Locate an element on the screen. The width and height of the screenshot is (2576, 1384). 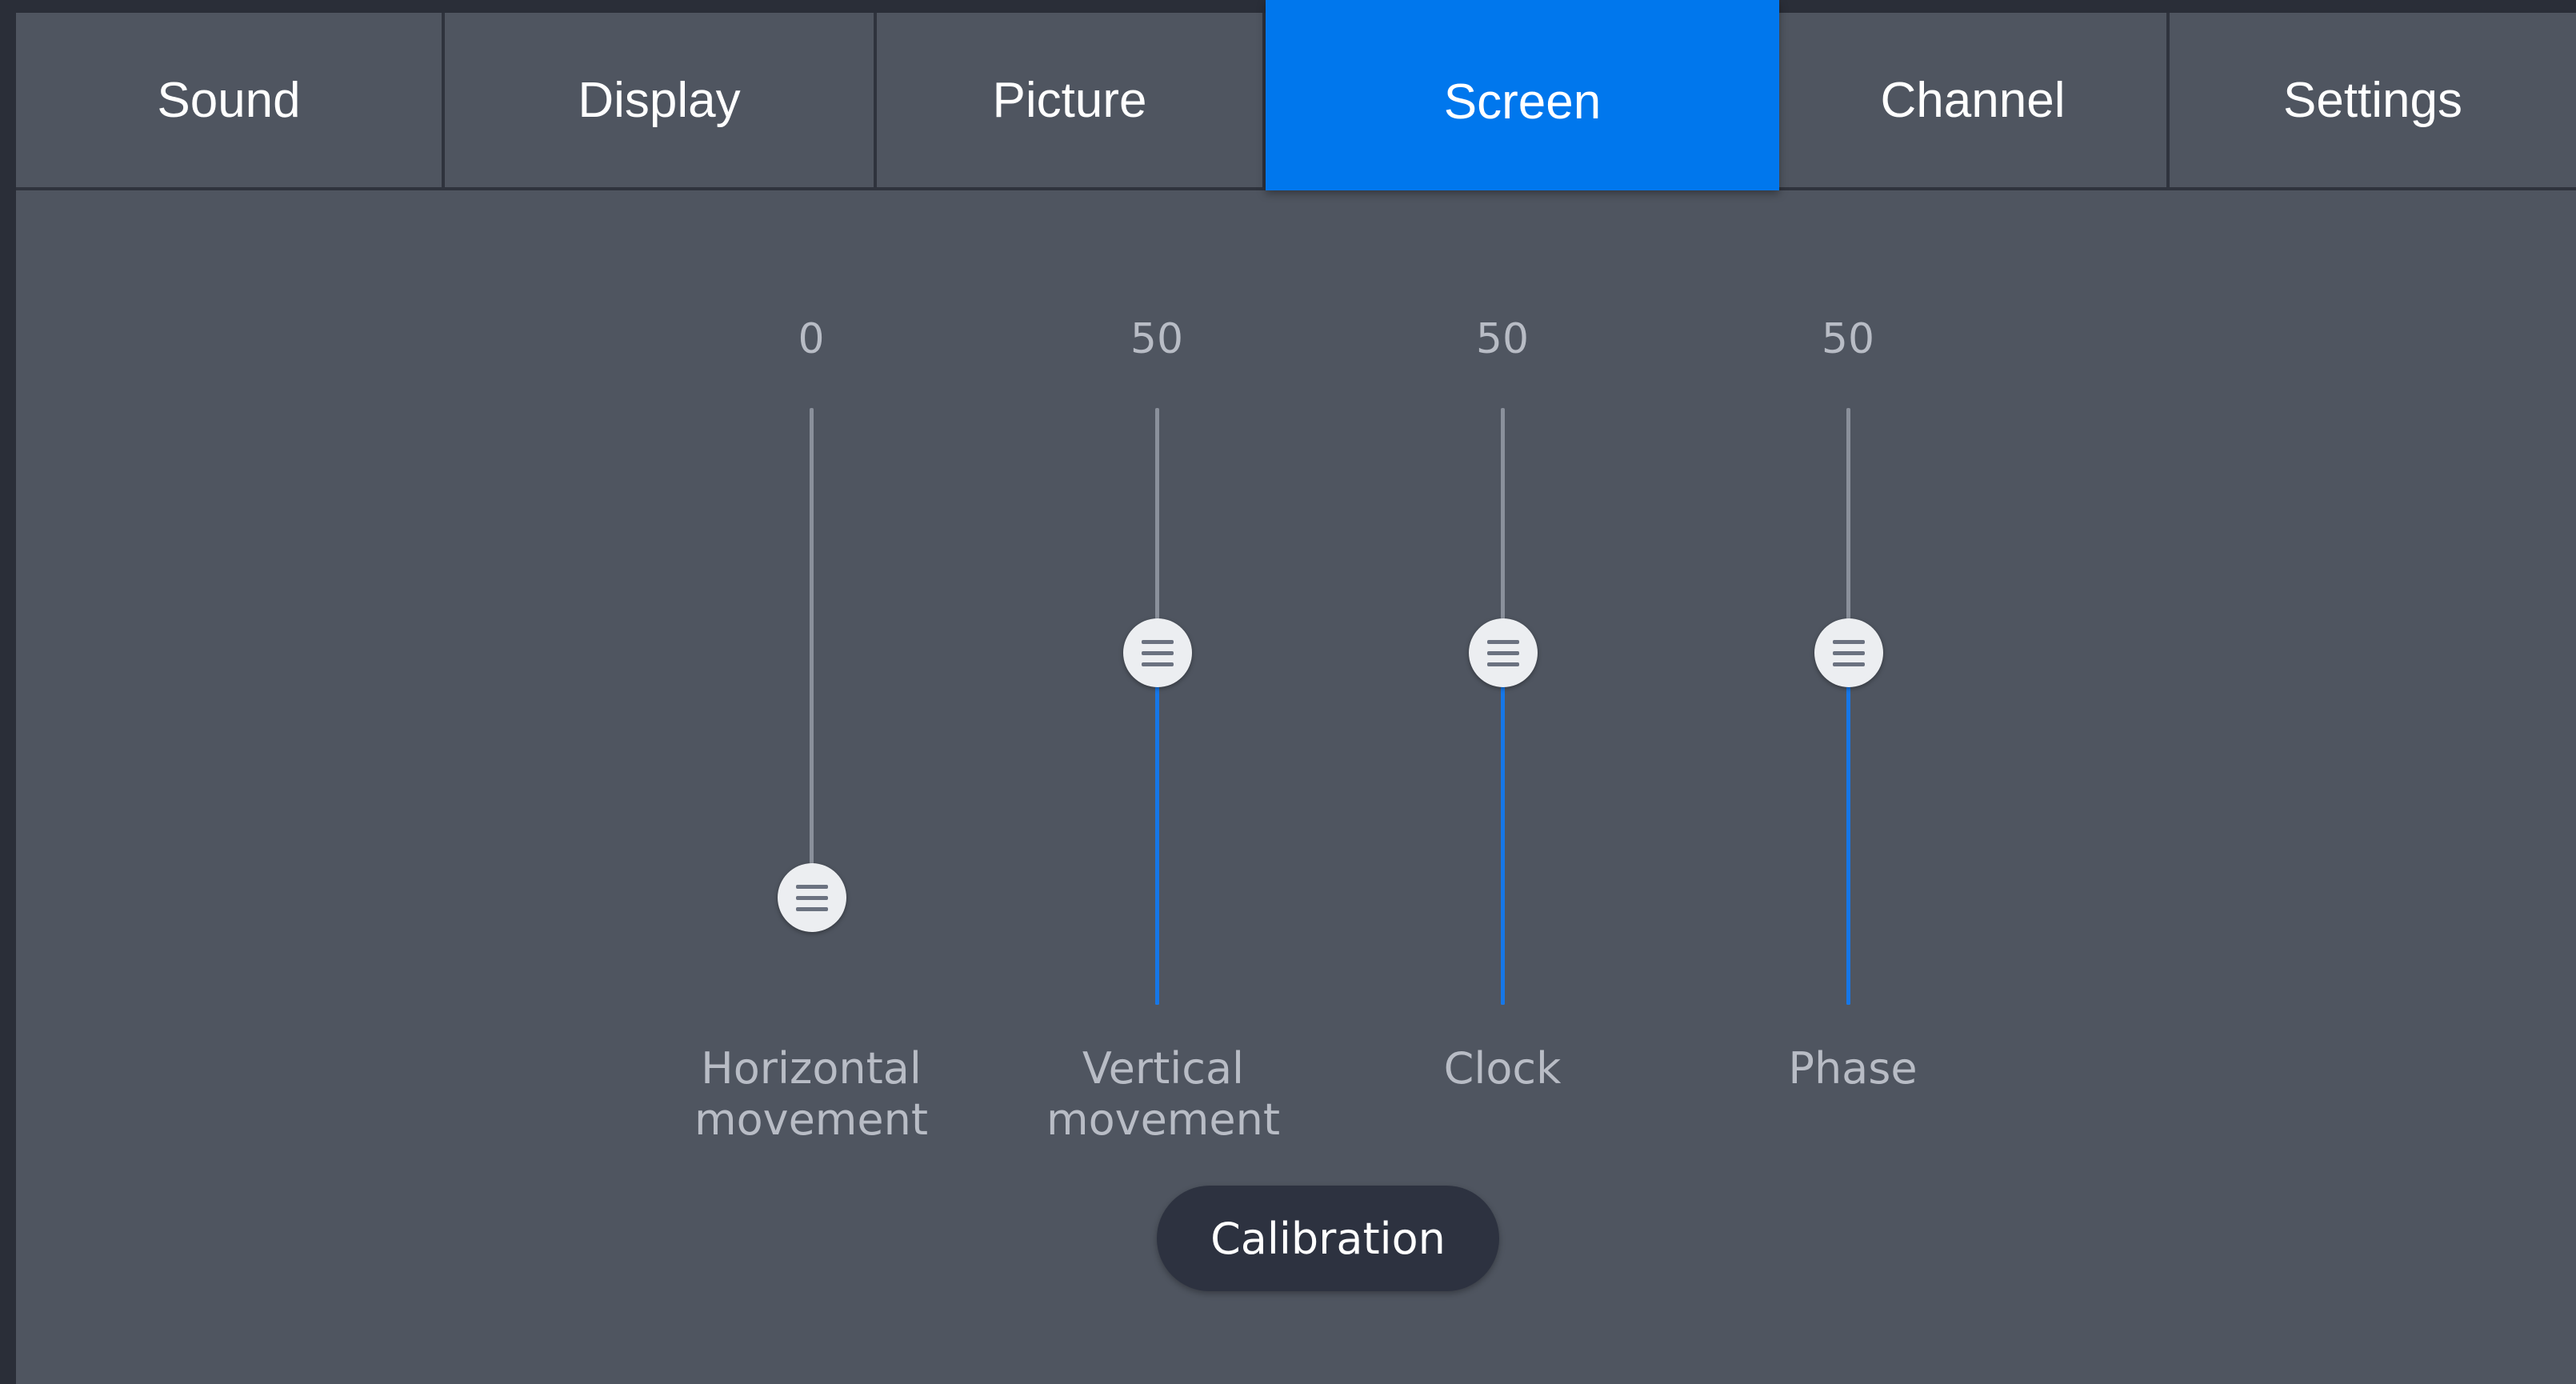
slider-label: Vertical movement is located at coordinates (1163, 1094).